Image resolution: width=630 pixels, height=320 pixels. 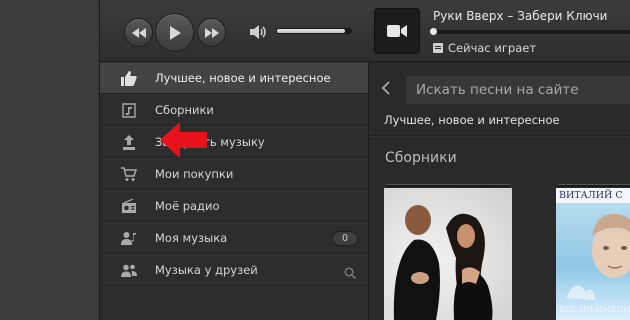 What do you see at coordinates (243, 78) in the screenshot?
I see `sidebar-item-label: Лучшее, новое и интересное` at bounding box center [243, 78].